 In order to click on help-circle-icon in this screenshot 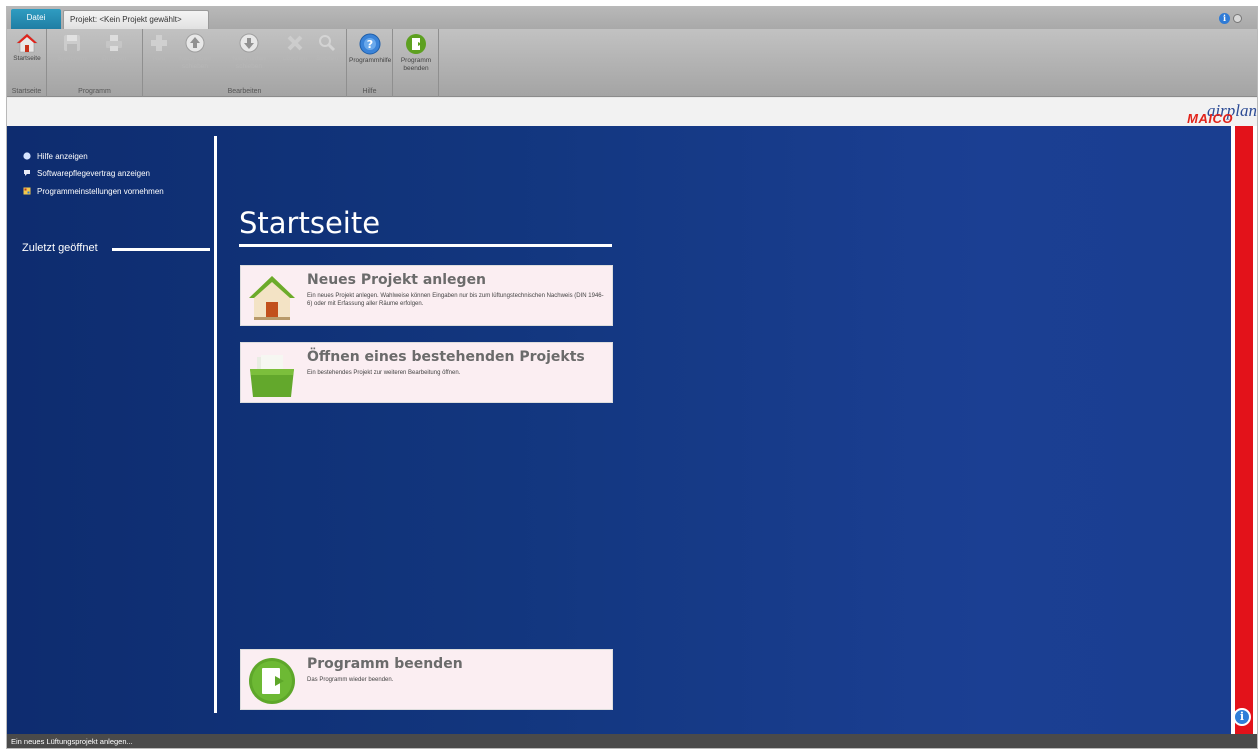, I will do `click(27, 156)`.